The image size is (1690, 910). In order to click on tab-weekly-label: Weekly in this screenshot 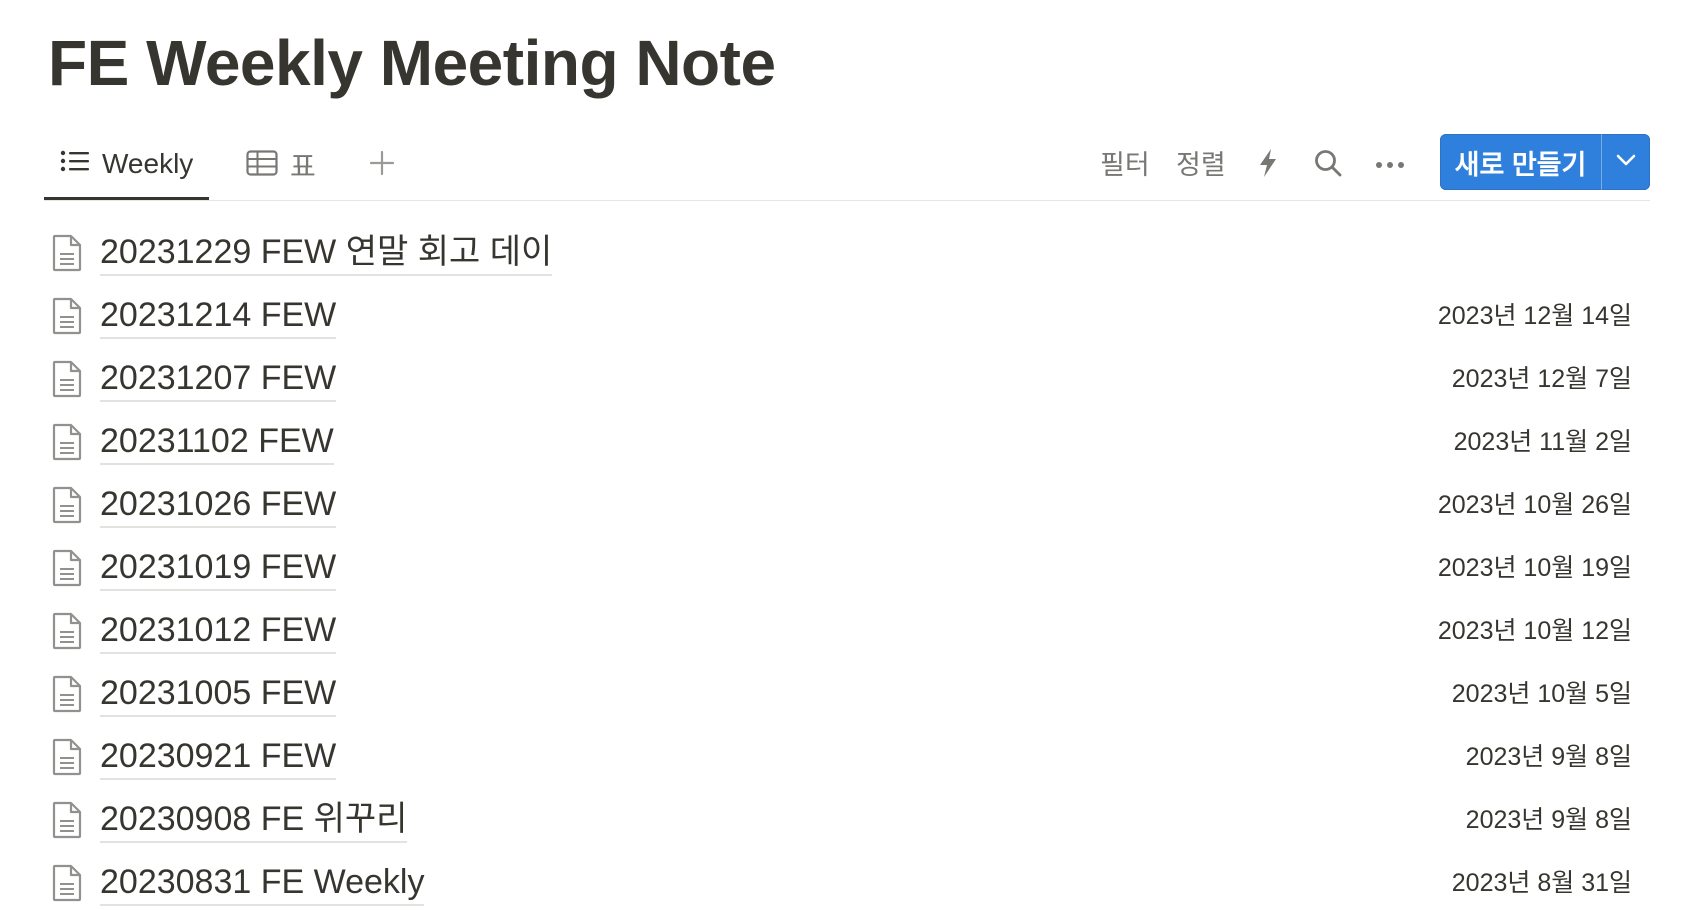, I will do `click(148, 163)`.